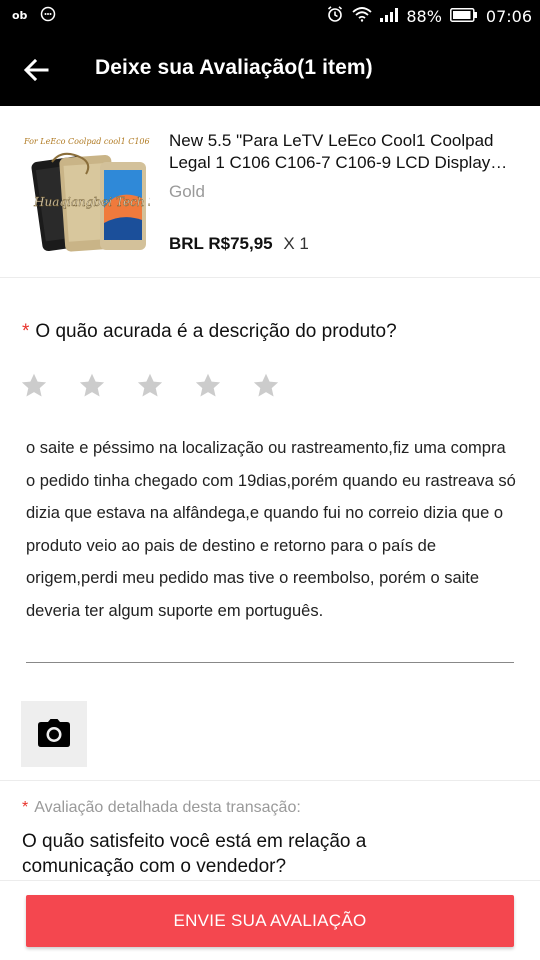 This screenshot has height=960, width=540. Describe the element at coordinates (167, 807) in the screenshot. I see `detail-rating-label-text: Avaliação detalhada desta transação:` at that location.